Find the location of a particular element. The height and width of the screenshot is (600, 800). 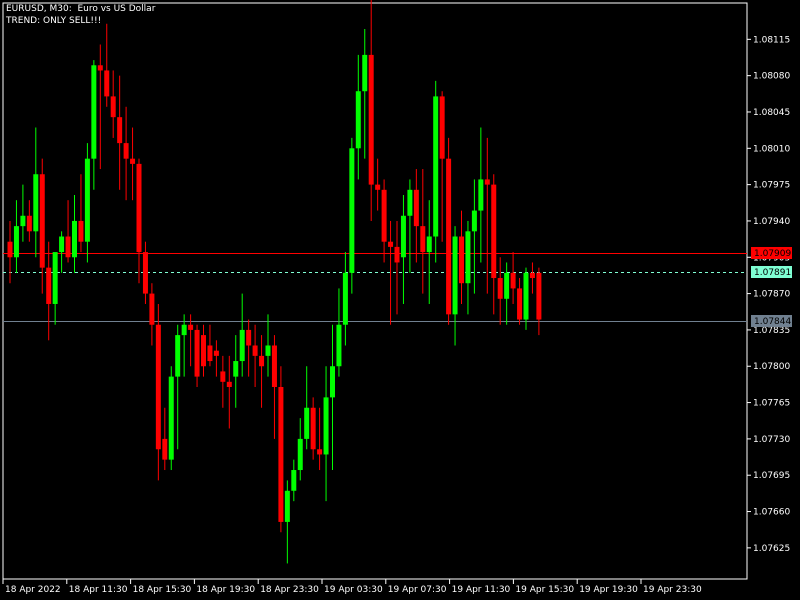

time-tick-label: 18 Apr 15:30 is located at coordinates (162, 590).